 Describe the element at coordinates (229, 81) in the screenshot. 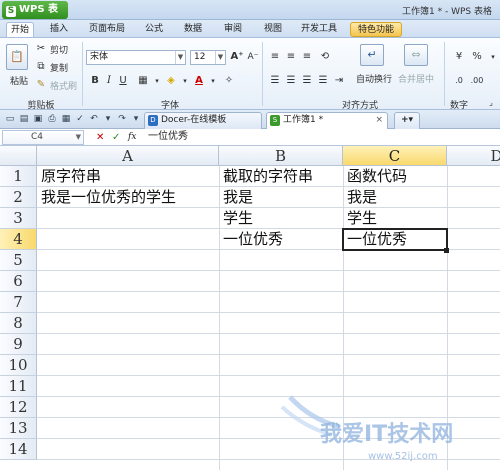

I see `clear-format-icon: ✧` at that location.